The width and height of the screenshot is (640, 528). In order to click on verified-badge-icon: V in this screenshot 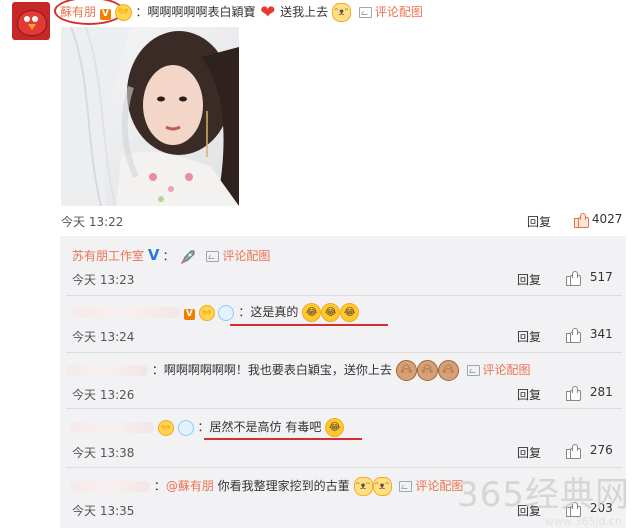, I will do `click(153, 255)`.